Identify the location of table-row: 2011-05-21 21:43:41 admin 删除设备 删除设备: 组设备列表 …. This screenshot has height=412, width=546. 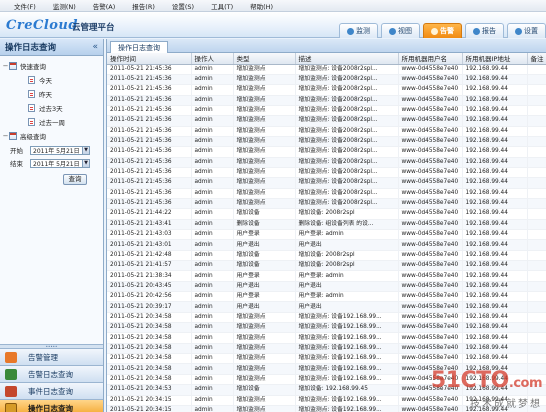
(326, 225).